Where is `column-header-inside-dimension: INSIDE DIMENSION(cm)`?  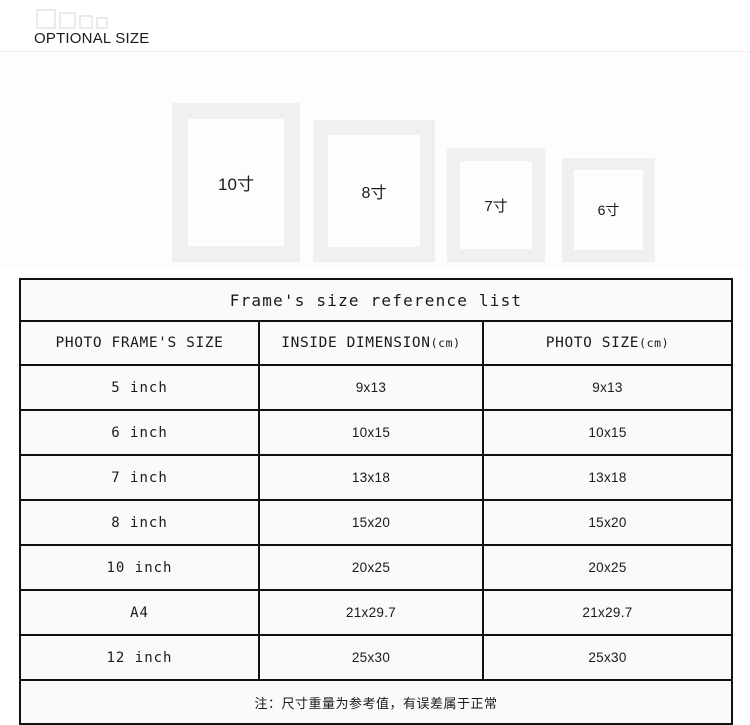 column-header-inside-dimension: INSIDE DIMENSION(cm) is located at coordinates (371, 343).